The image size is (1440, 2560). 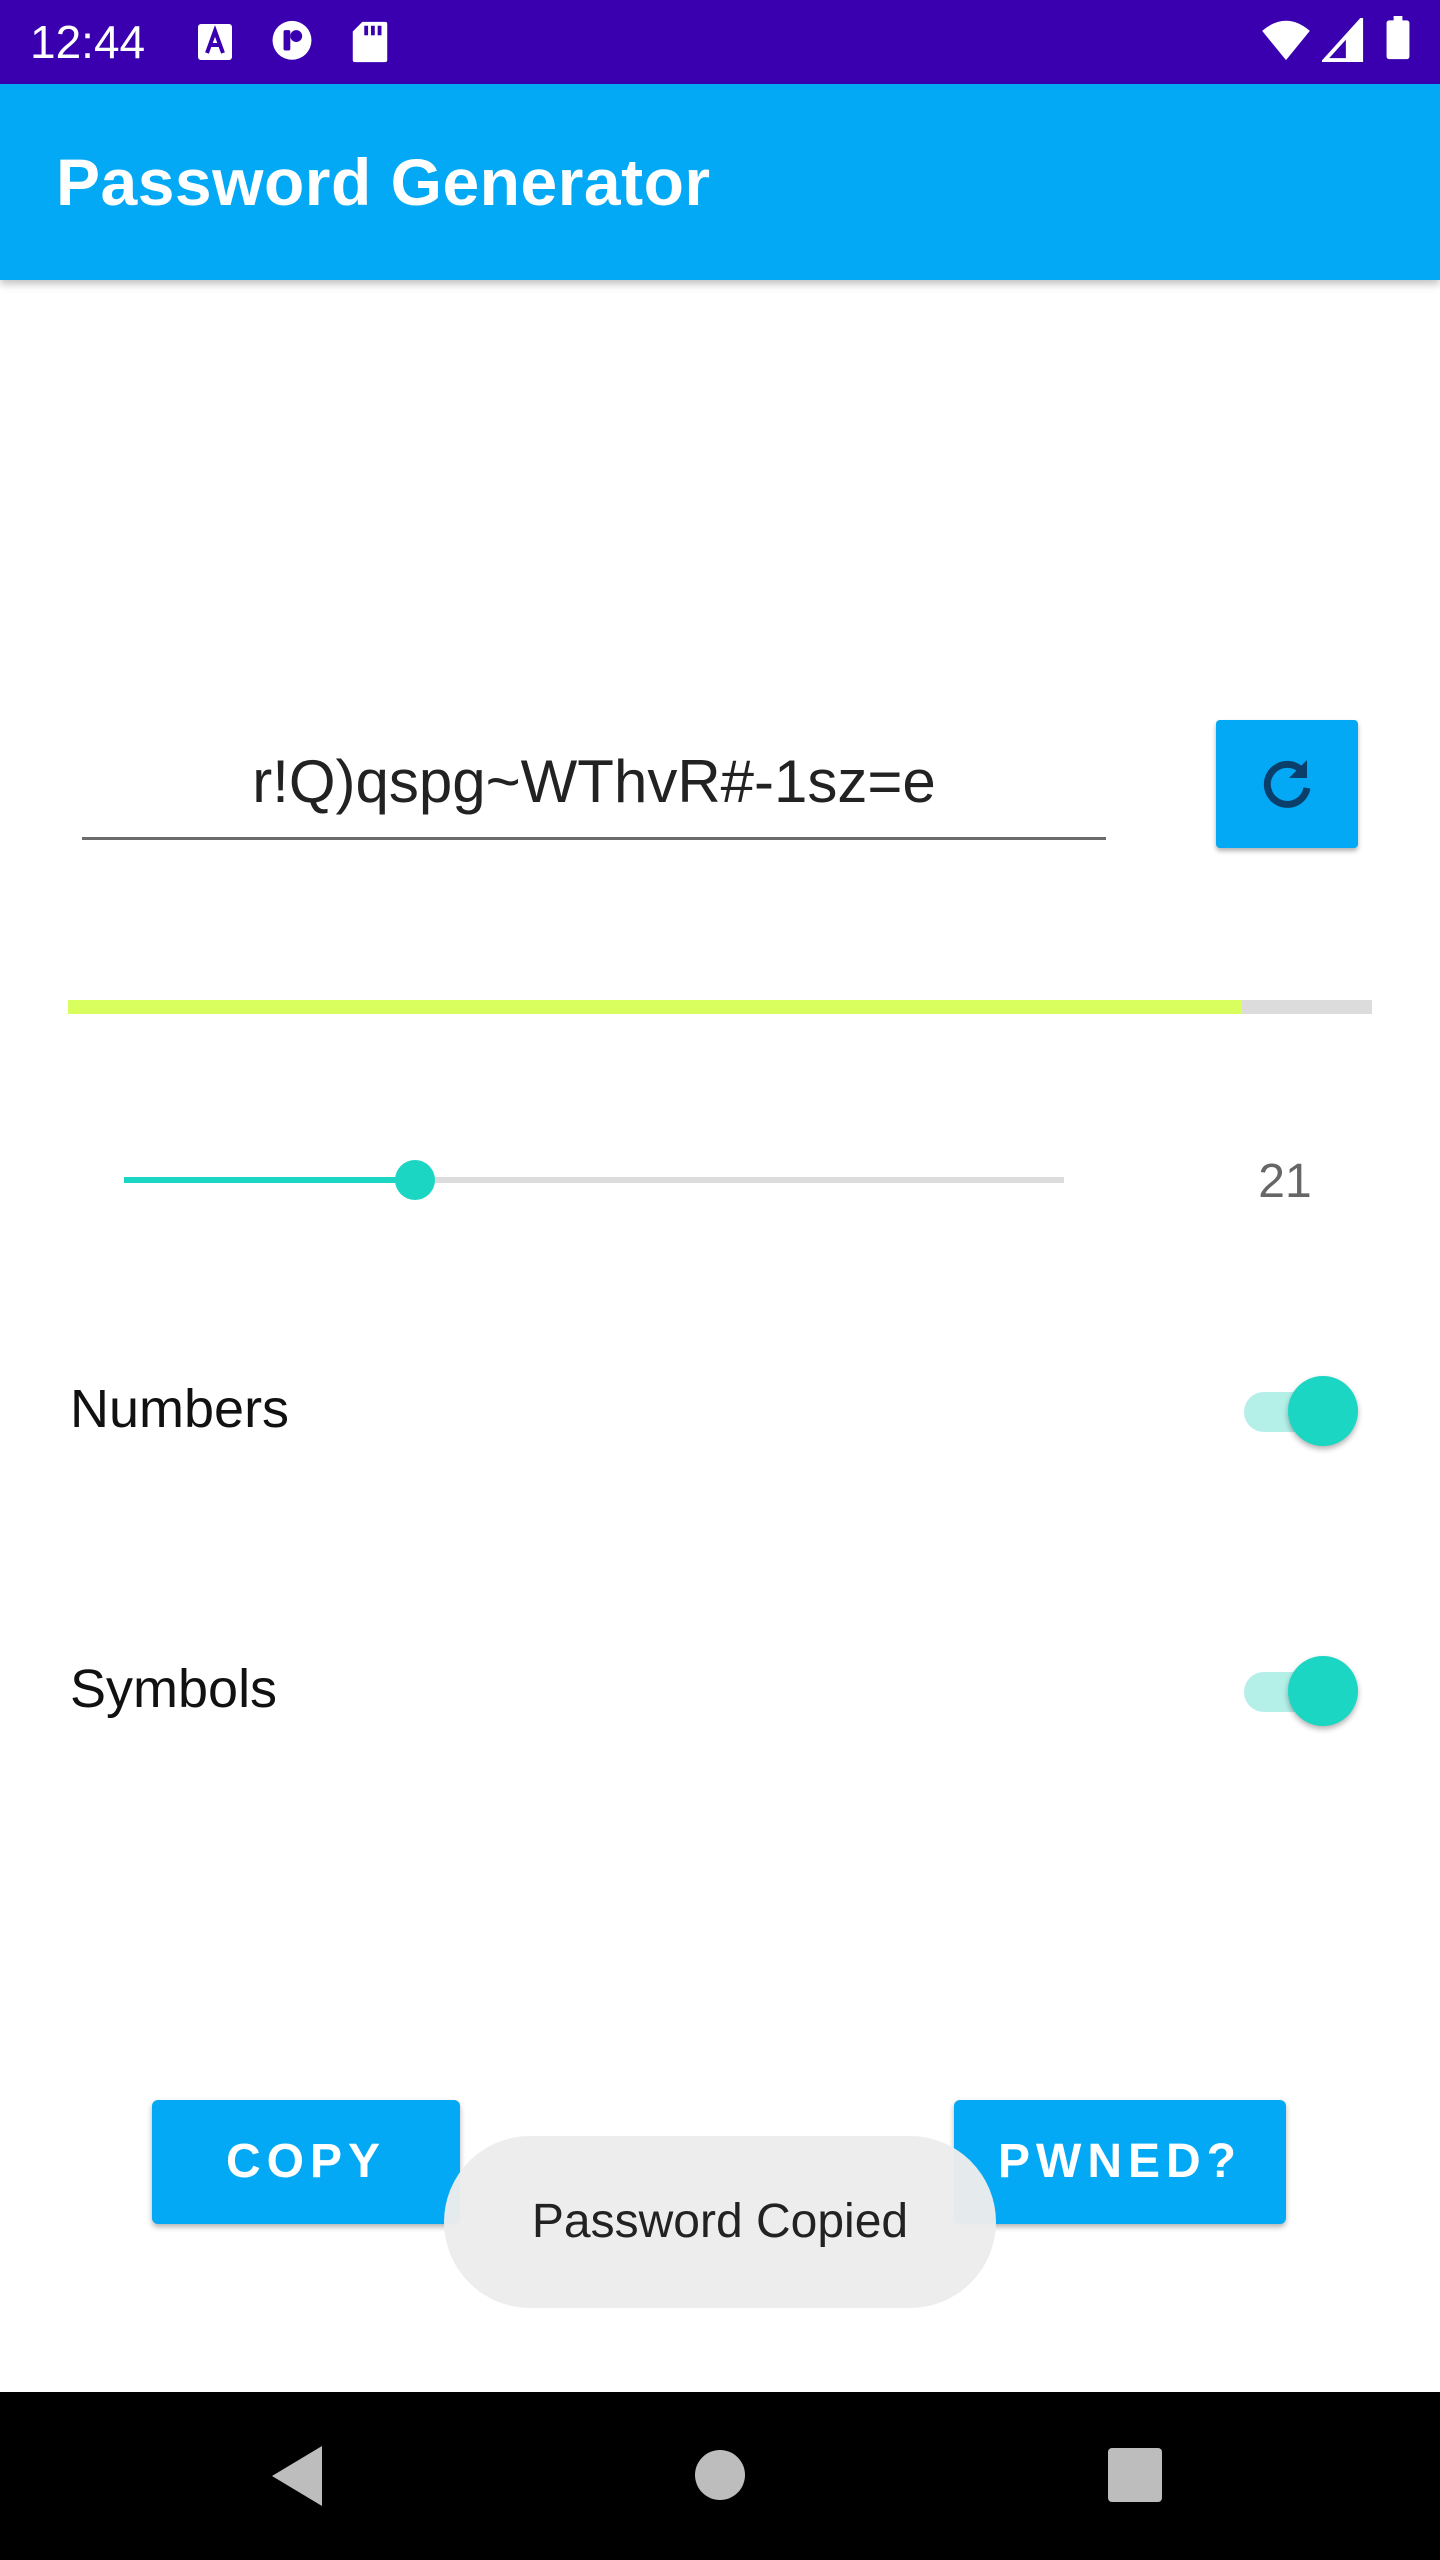 I want to click on battery-icon, so click(x=1398, y=38).